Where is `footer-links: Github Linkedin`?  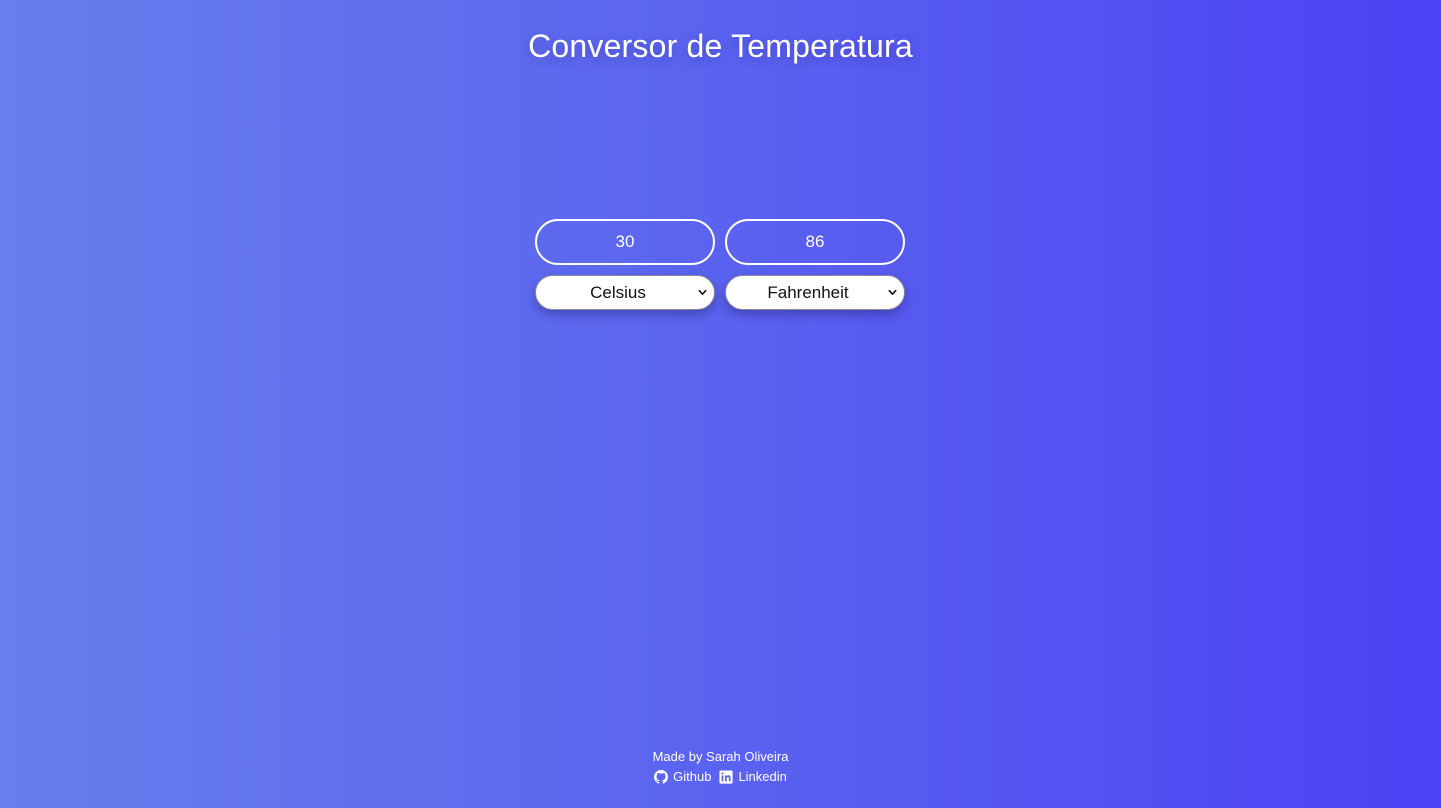
footer-links: Github Linkedin is located at coordinates (720, 776).